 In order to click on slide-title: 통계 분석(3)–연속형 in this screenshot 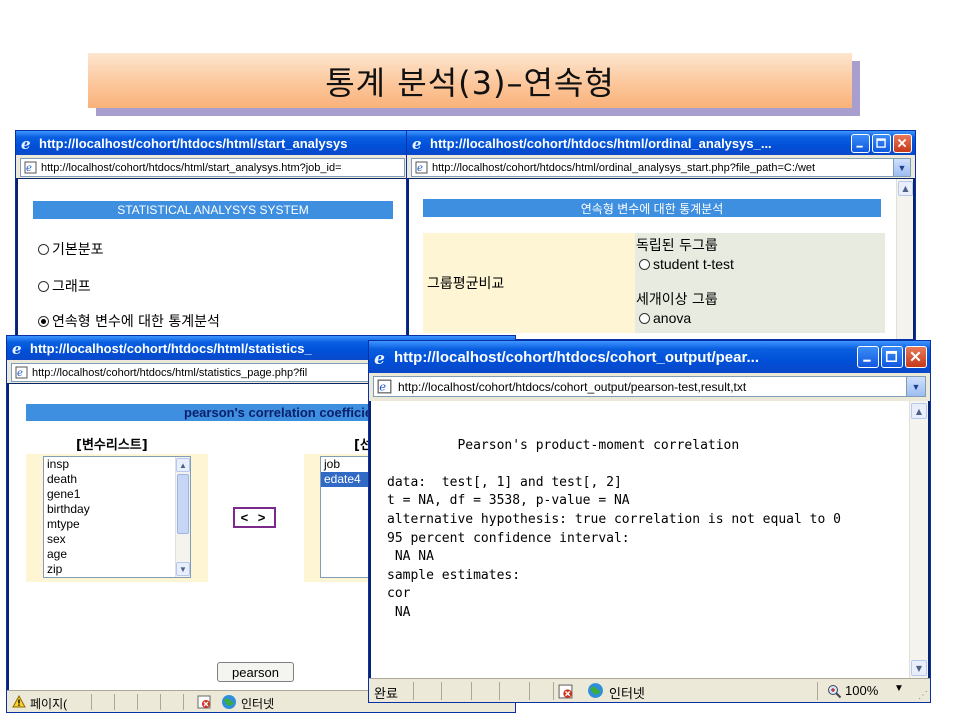, I will do `click(470, 80)`.